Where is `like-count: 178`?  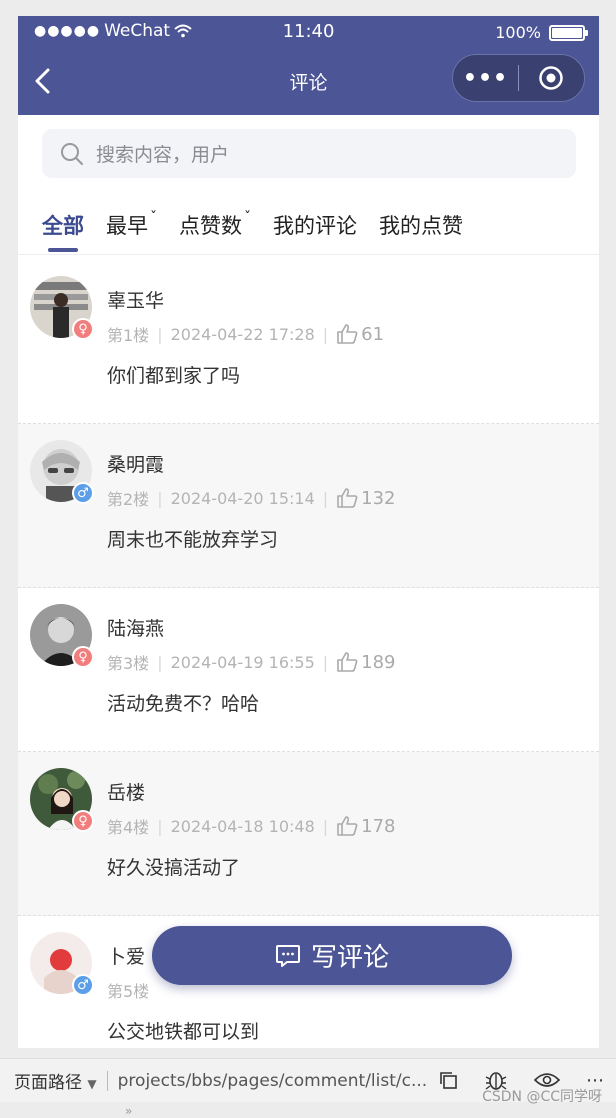
like-count: 178 is located at coordinates (378, 826).